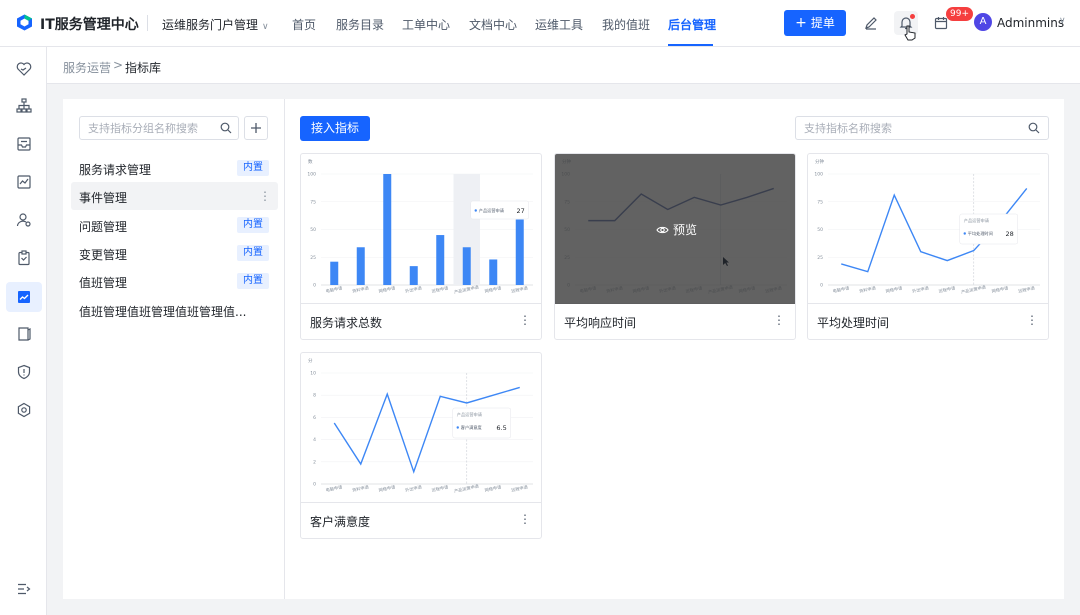  Describe the element at coordinates (215, 24) in the screenshot. I see `portal-dropdown: 运维服务门户管理 ∨` at that location.